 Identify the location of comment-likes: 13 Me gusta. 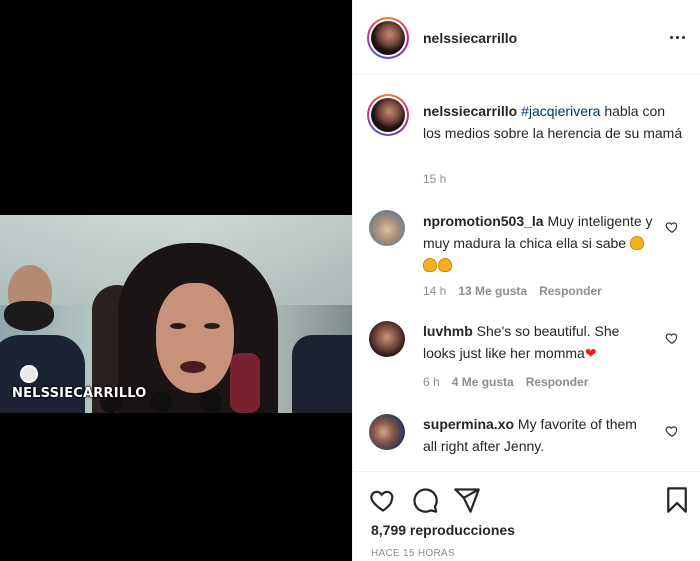
(492, 291).